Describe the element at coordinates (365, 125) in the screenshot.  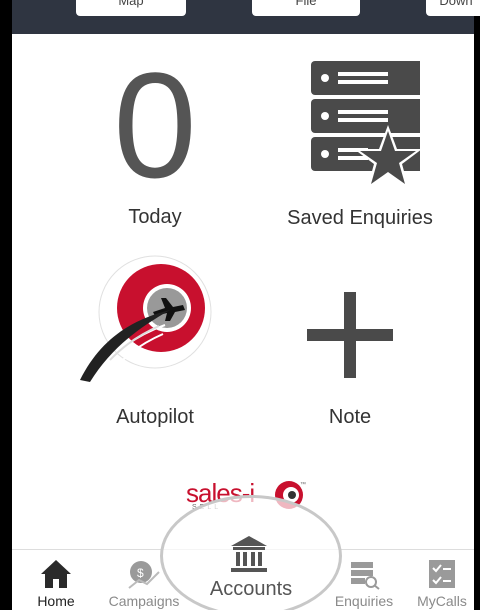
I see `saved-enquiries-icon` at that location.